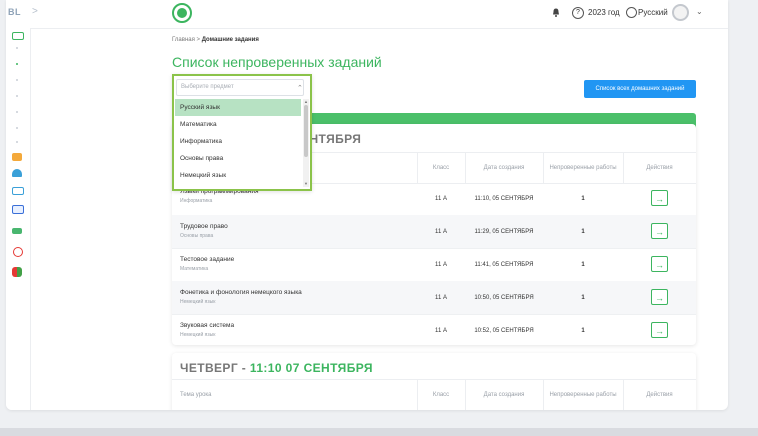  I want to click on breadcrumb-home: Главная, so click(183, 40).